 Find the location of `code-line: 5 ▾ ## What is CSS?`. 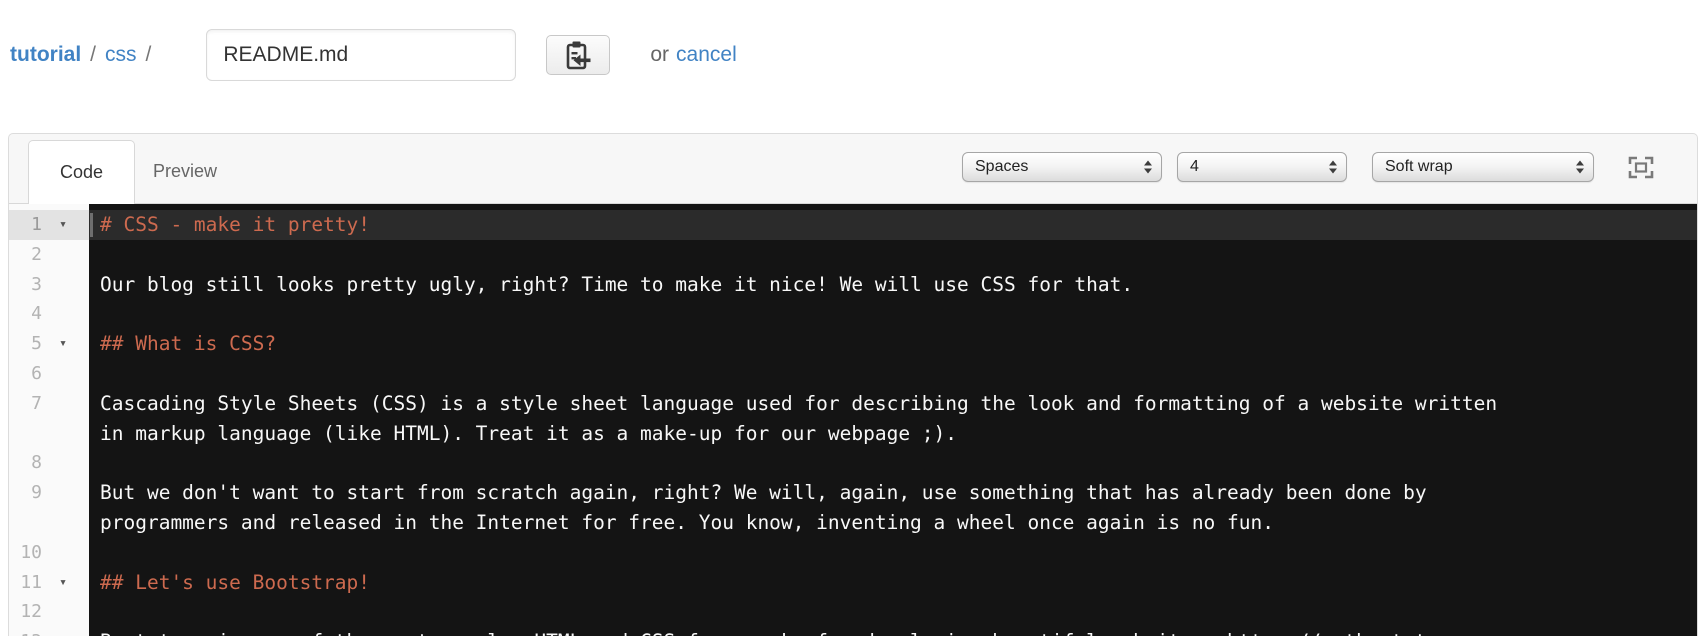

code-line: 5 ▾ ## What is CSS? is located at coordinates (853, 344).